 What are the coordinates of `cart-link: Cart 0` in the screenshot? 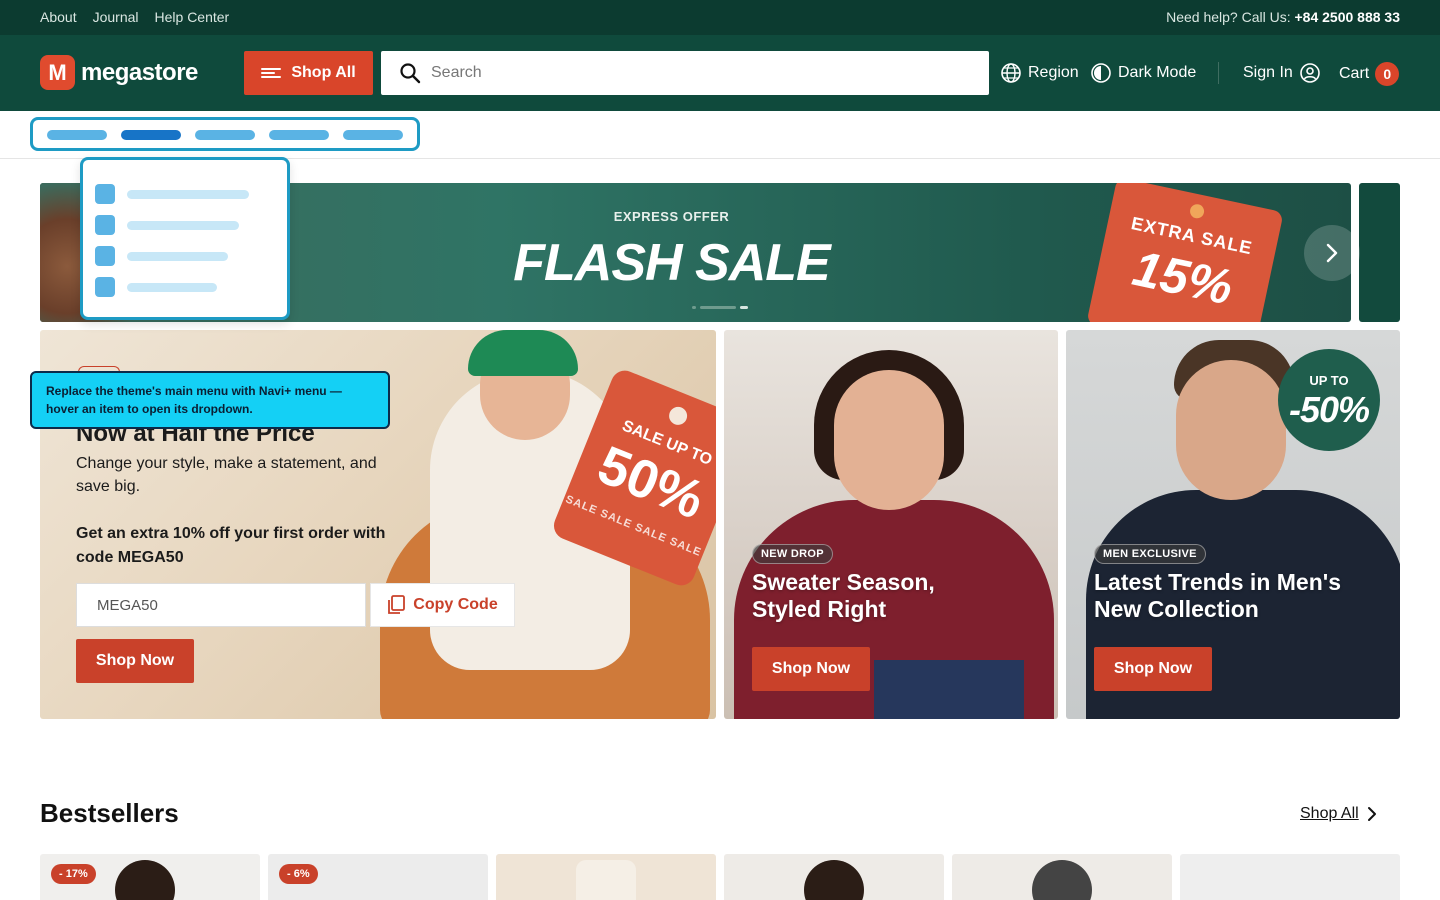 It's located at (1369, 74).